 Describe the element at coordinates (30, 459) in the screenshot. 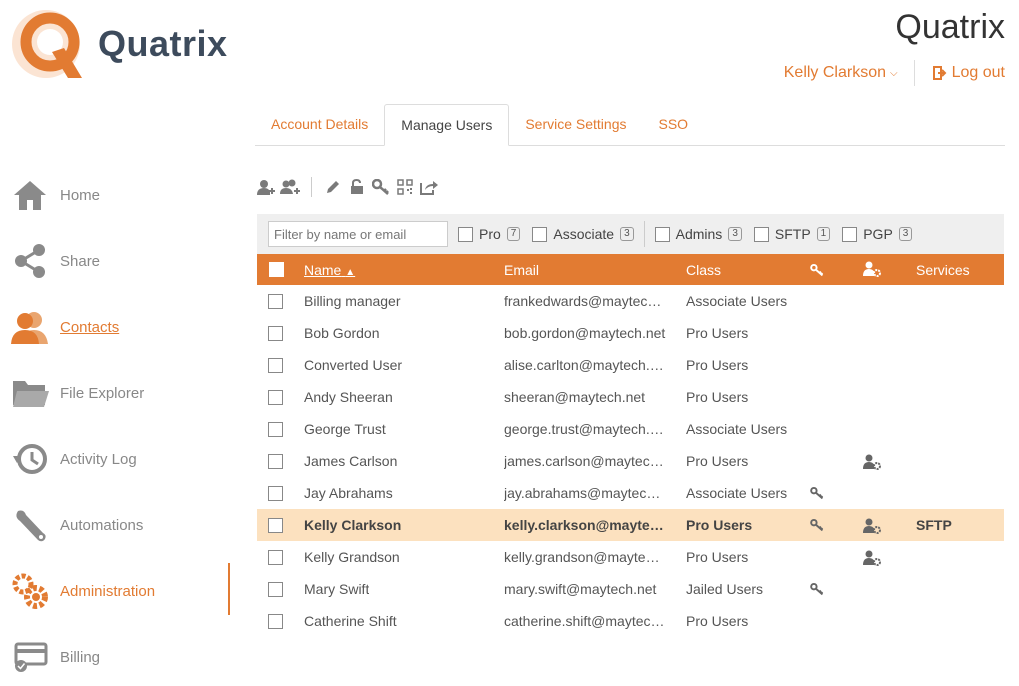

I see `history-icon` at that location.